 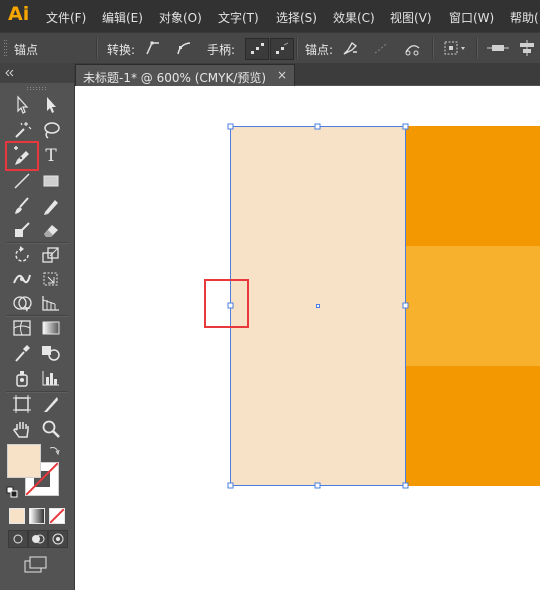 What do you see at coordinates (22, 206) in the screenshot?
I see `paintbrush-tool-icon` at bounding box center [22, 206].